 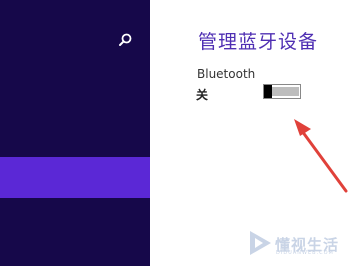 I want to click on page-title: 管理蓝牙设备, so click(x=258, y=42).